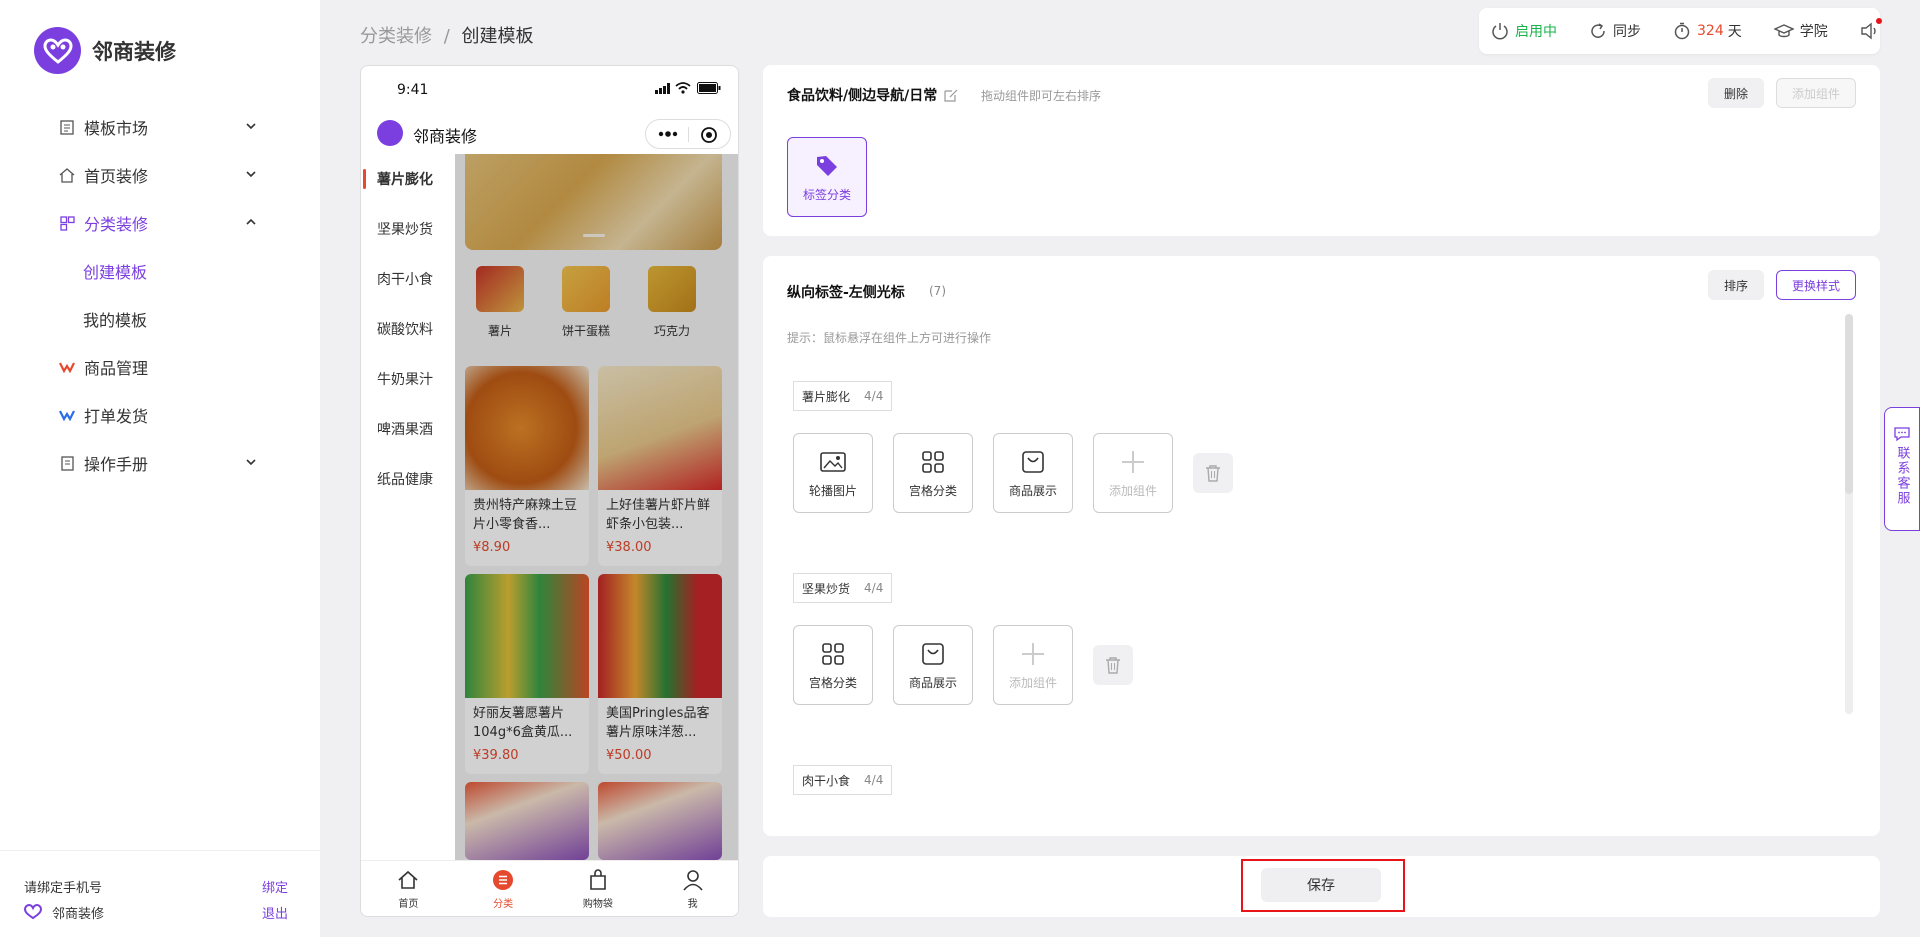 This screenshot has width=1920, height=937. What do you see at coordinates (408, 888) in the screenshot?
I see `tab-home: 首页` at bounding box center [408, 888].